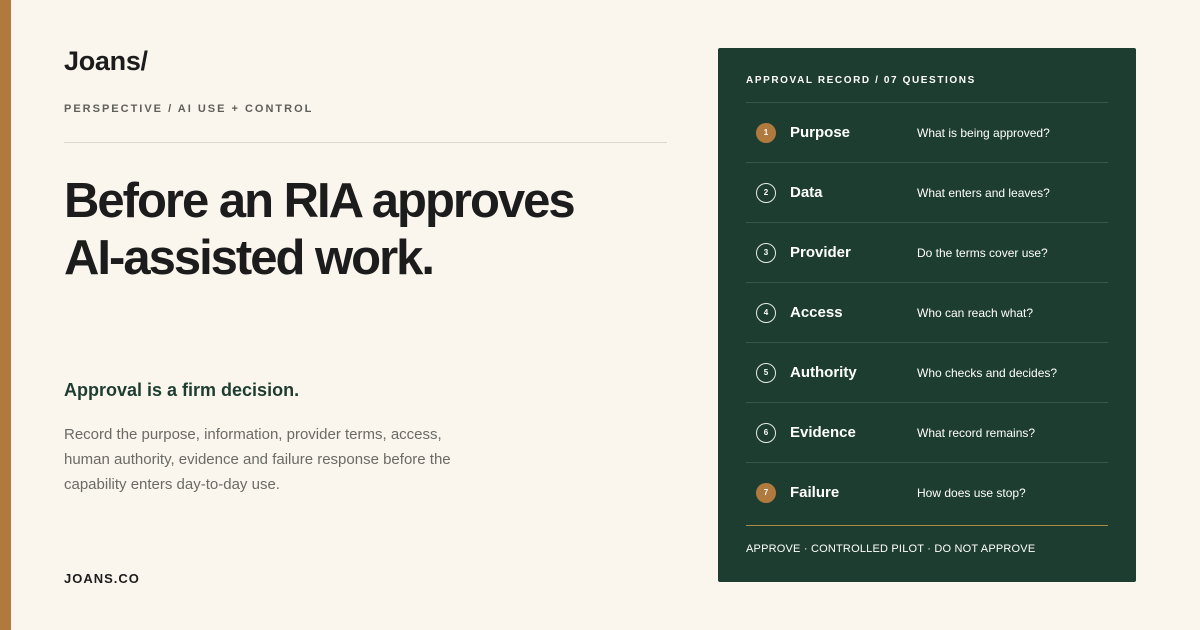 The width and height of the screenshot is (1200, 630). What do you see at coordinates (861, 80) in the screenshot?
I see `card-title: APPROVAL RECORD / 07 QUESTIONS` at bounding box center [861, 80].